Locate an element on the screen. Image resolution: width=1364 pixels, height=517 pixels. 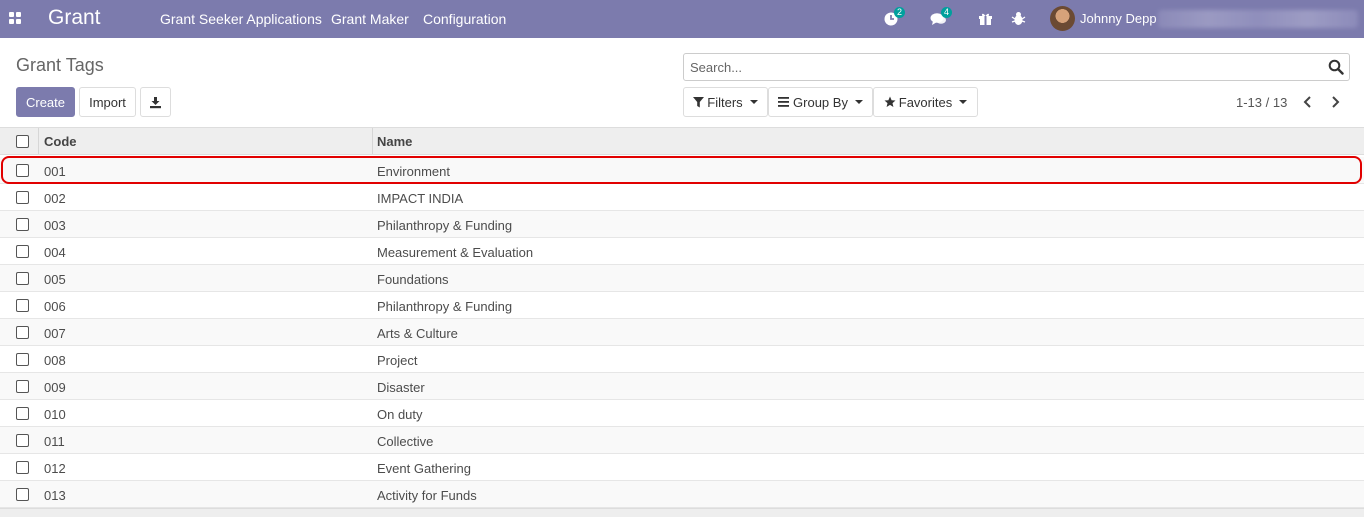
search-box is located at coordinates (1016, 67).